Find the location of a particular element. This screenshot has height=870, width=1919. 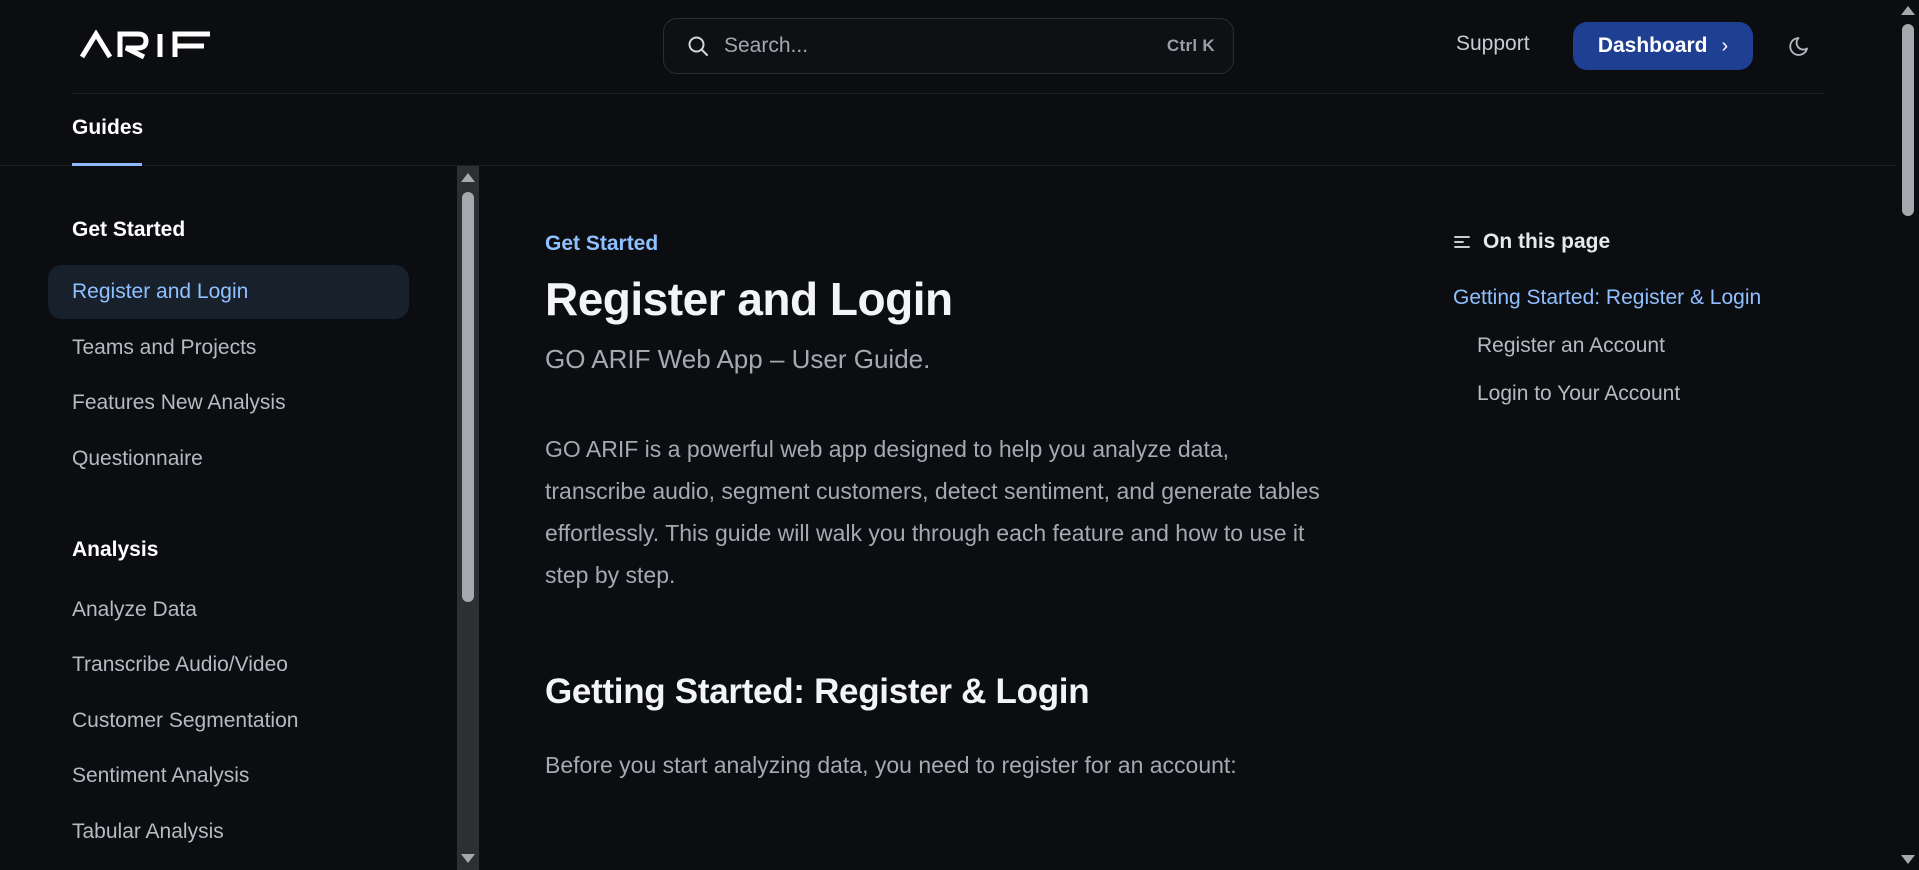

search-shortcut-hint: Ctrl K is located at coordinates (1190, 45).